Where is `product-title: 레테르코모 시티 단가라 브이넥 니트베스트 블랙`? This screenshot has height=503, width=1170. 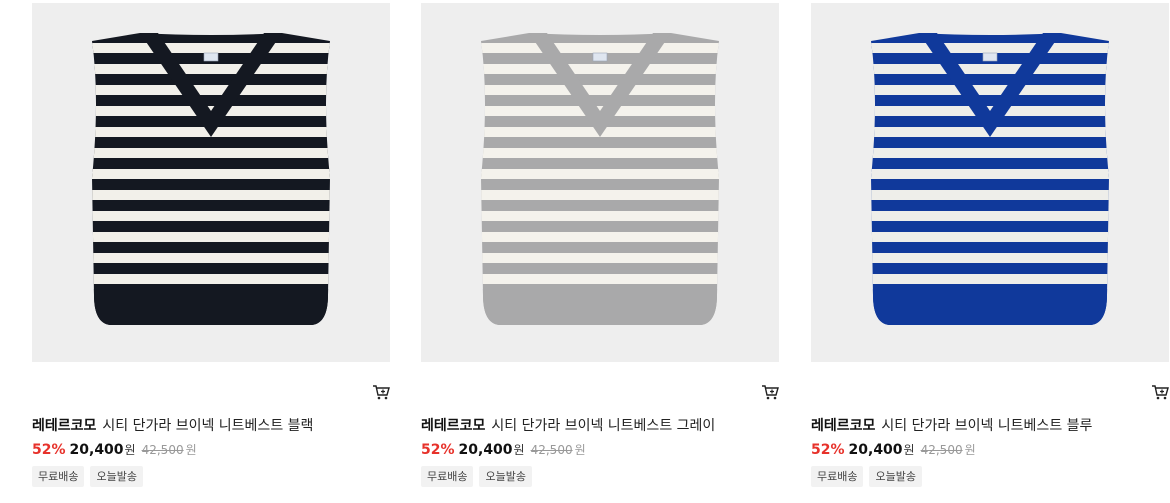
product-title: 레테르코모 시티 단가라 브이넥 니트베스트 블랙 is located at coordinates (213, 425).